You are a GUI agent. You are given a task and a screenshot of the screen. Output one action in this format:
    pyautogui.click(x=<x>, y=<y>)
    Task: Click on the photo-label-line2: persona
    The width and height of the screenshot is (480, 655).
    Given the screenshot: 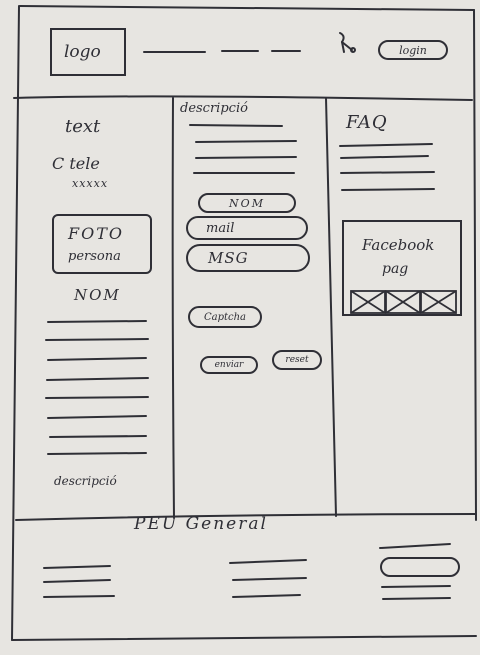 What is the action you would take?
    pyautogui.click(x=94, y=256)
    